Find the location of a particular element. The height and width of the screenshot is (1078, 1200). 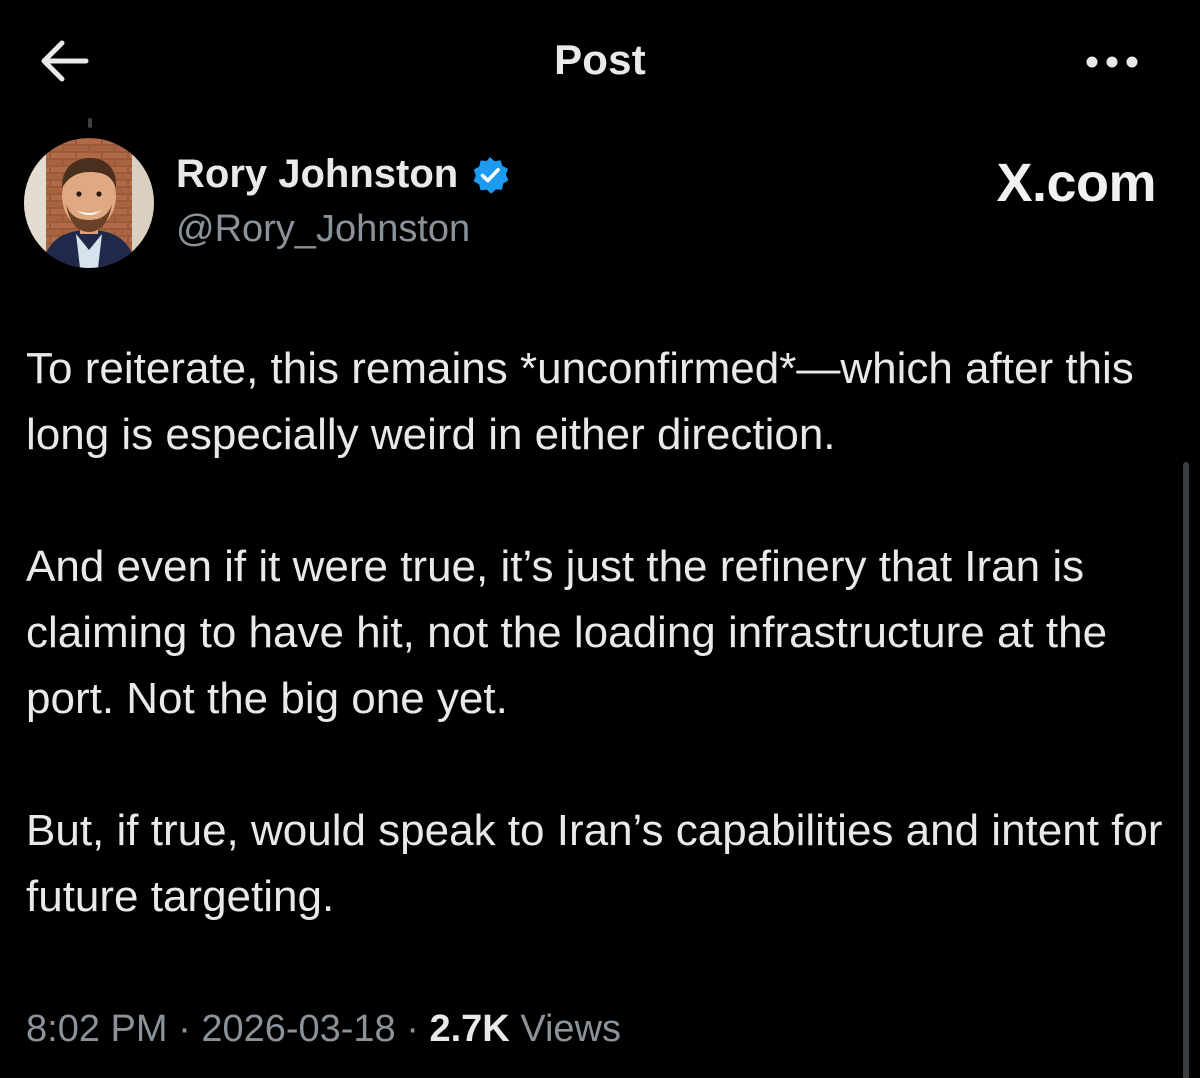

thread-line is located at coordinates (90, 123).